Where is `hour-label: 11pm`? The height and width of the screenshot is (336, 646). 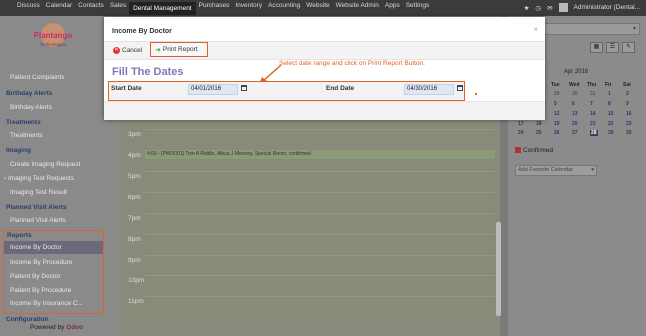
hour-label: 11pm is located at coordinates (136, 301).